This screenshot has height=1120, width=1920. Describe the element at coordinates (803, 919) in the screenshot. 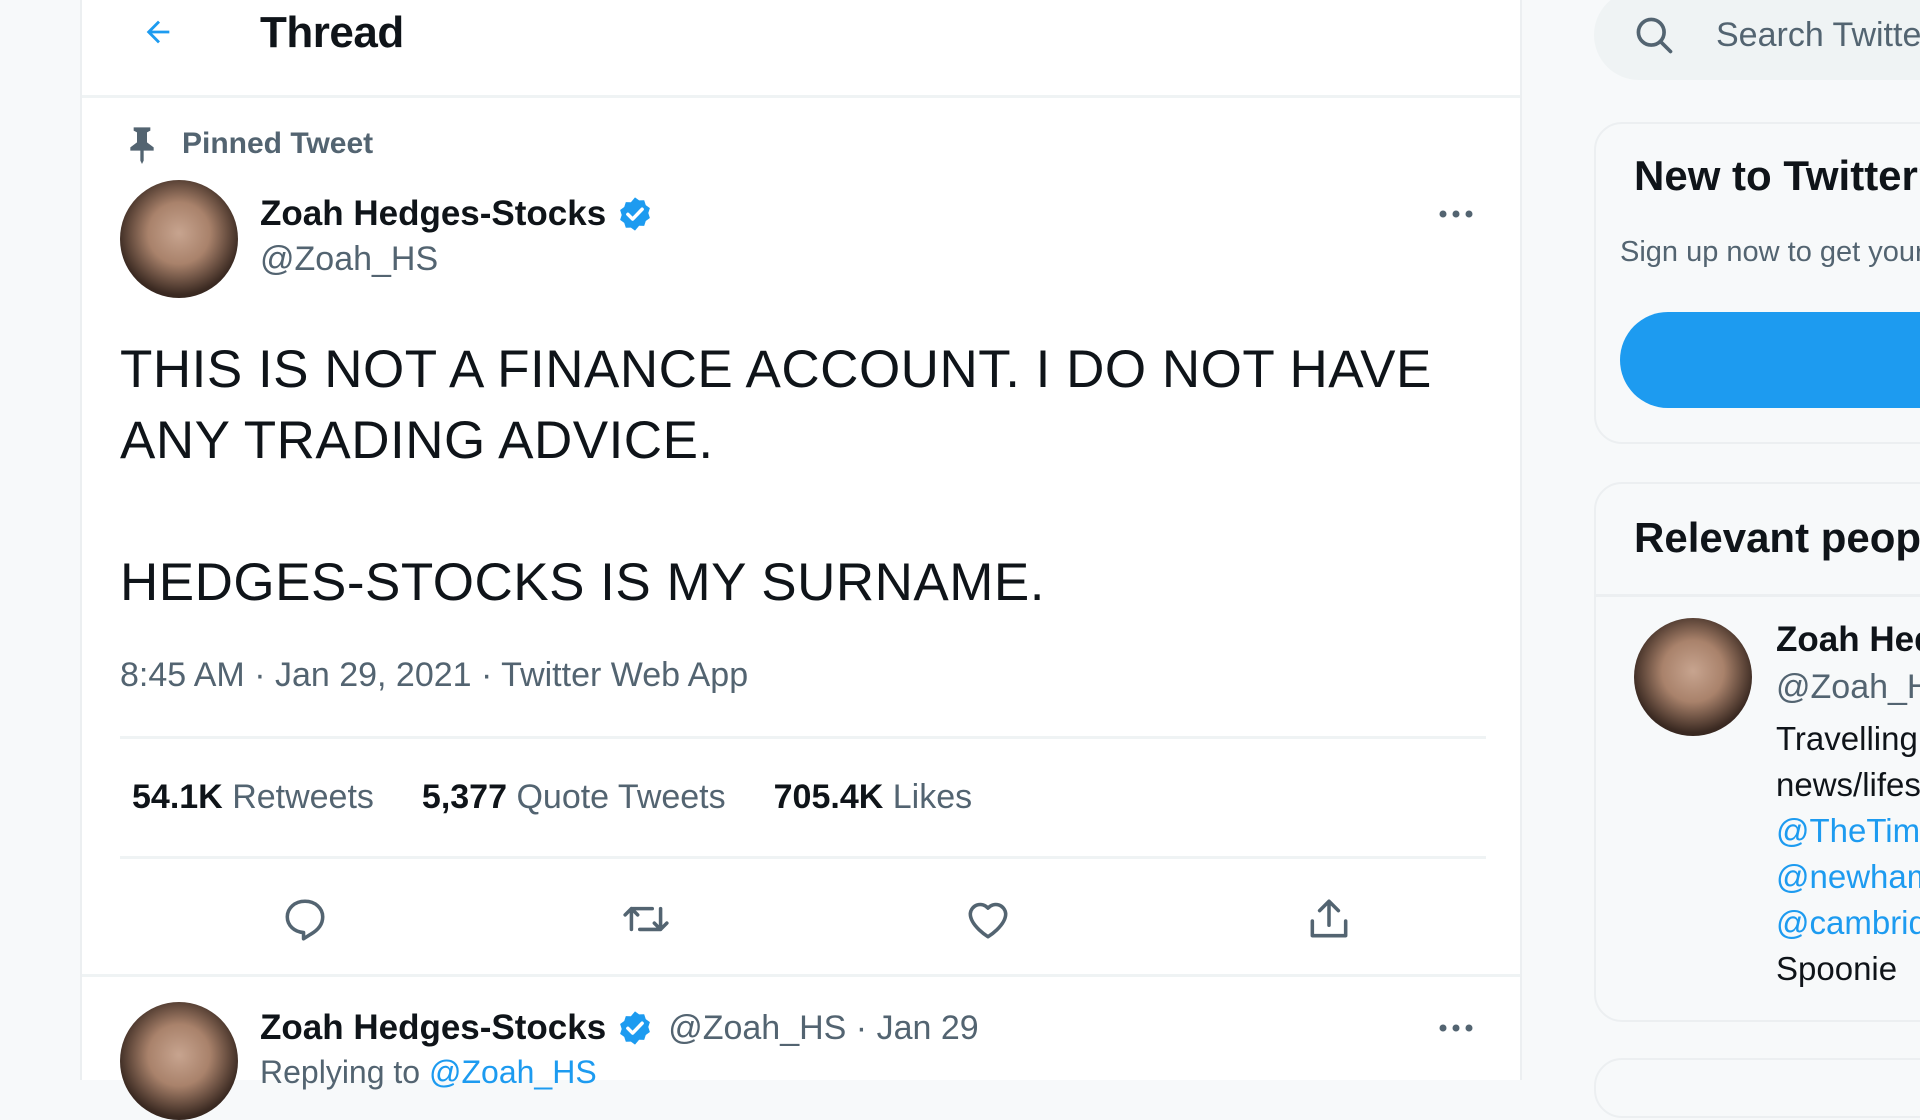

I see `tweet-actions` at that location.